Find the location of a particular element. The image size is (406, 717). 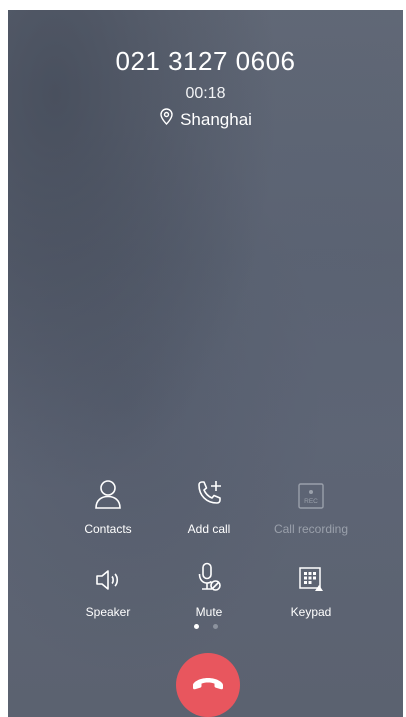

call-duration: 00:18 is located at coordinates (205, 93).